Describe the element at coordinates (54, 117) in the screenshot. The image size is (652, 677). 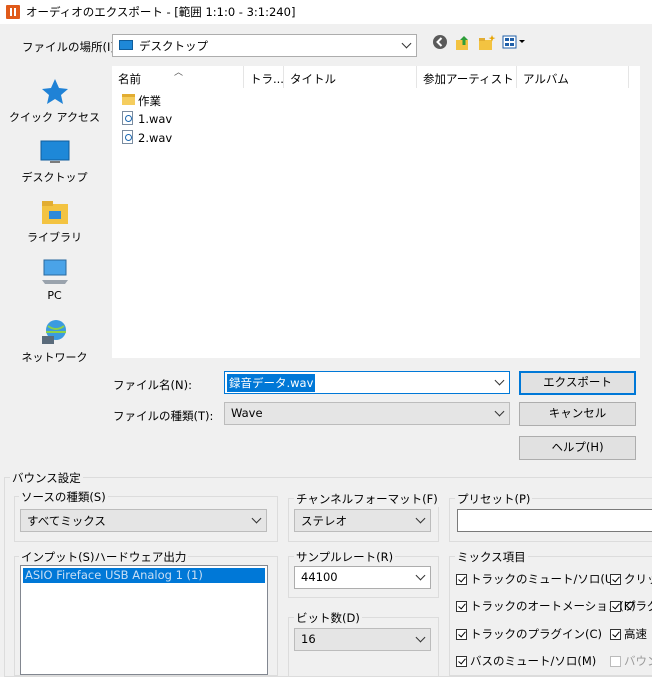
I see `place-label: クイック アクセス` at that location.